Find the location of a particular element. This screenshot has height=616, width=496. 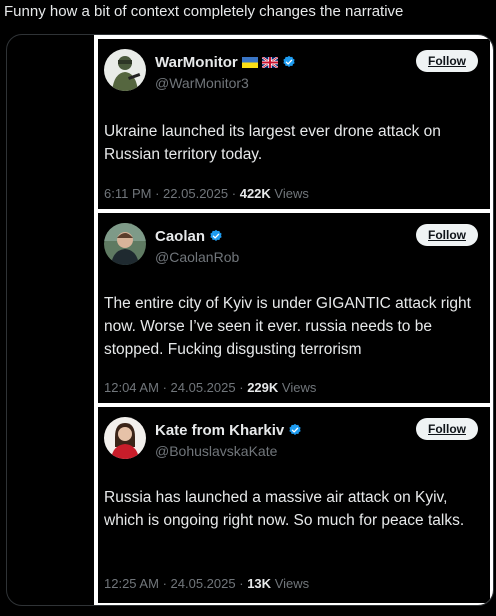

author-name: WarMonitor is located at coordinates (196, 62).